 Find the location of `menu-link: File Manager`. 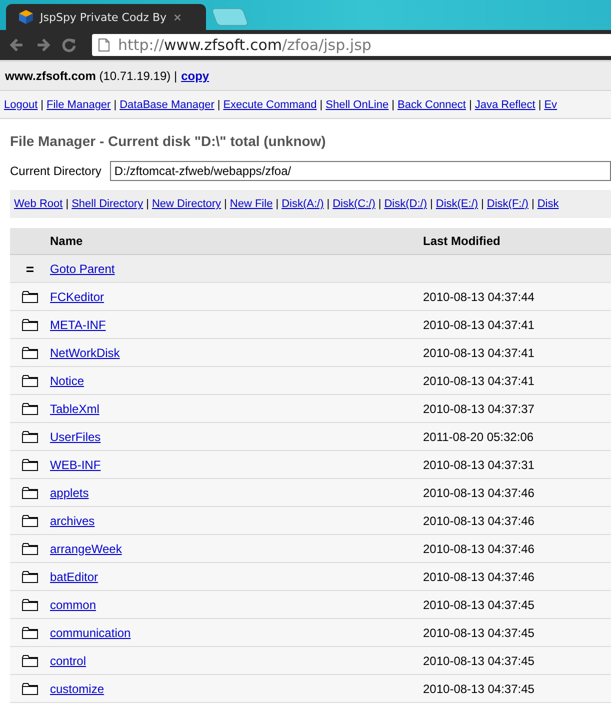

menu-link: File Manager is located at coordinates (78, 104).